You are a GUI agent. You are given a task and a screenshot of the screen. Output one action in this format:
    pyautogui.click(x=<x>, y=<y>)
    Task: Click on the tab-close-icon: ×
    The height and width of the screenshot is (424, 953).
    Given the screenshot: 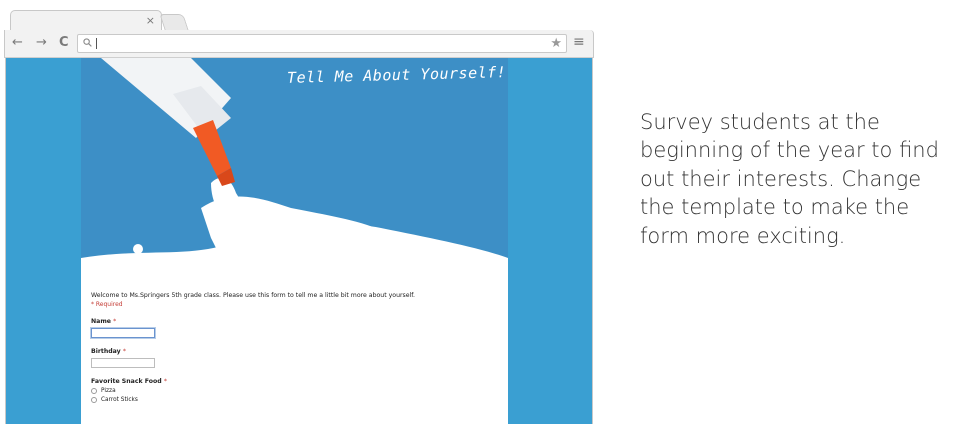 What is the action you would take?
    pyautogui.click(x=150, y=20)
    